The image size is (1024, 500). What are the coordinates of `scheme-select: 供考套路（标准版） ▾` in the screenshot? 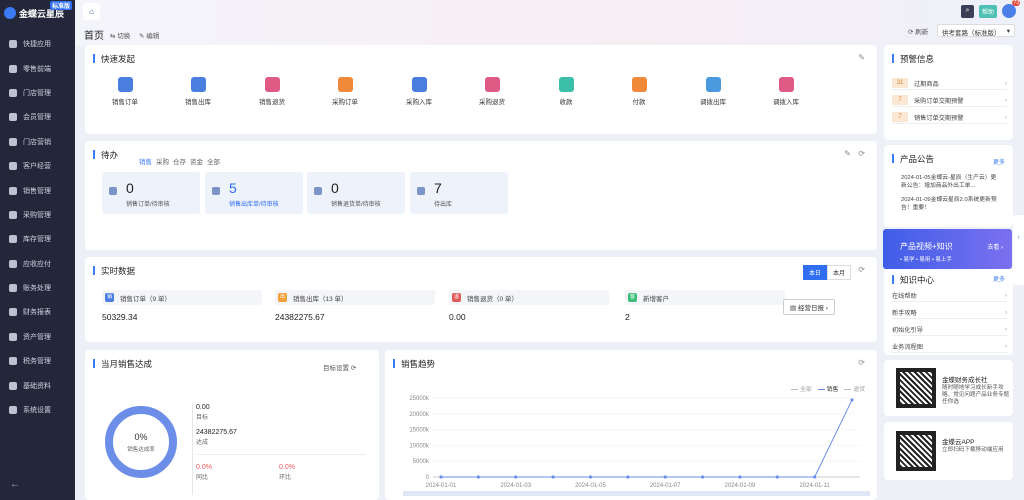 It's located at (976, 30).